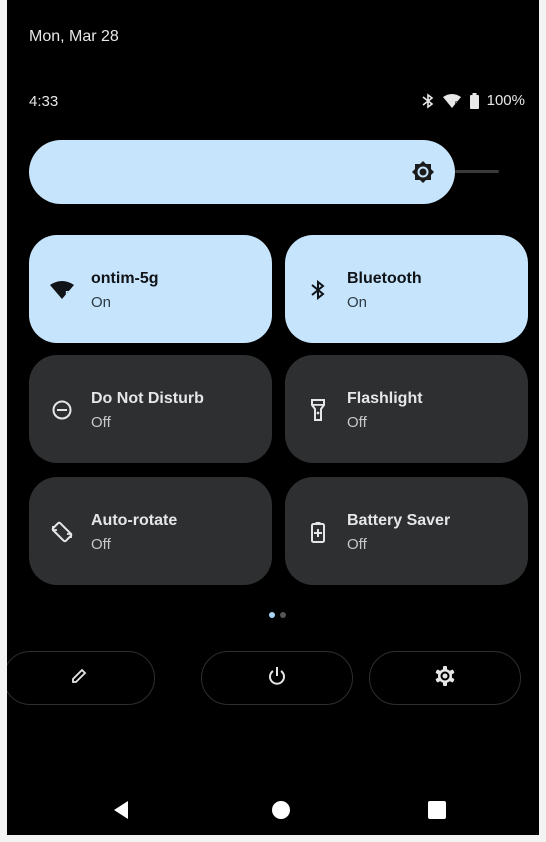 This screenshot has width=546, height=842. What do you see at coordinates (125, 278) in the screenshot?
I see `tile-title: ontim-5g` at bounding box center [125, 278].